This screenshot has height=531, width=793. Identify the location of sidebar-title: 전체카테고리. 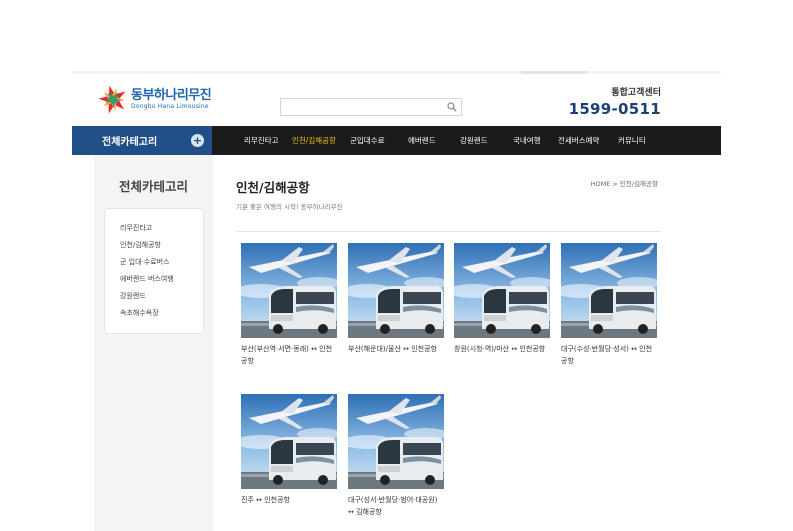
(153, 186).